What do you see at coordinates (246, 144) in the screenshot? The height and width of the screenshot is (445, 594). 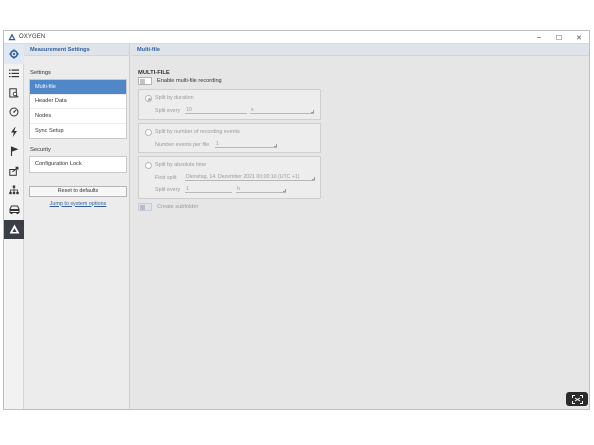 I see `events-per-file-input: 1` at bounding box center [246, 144].